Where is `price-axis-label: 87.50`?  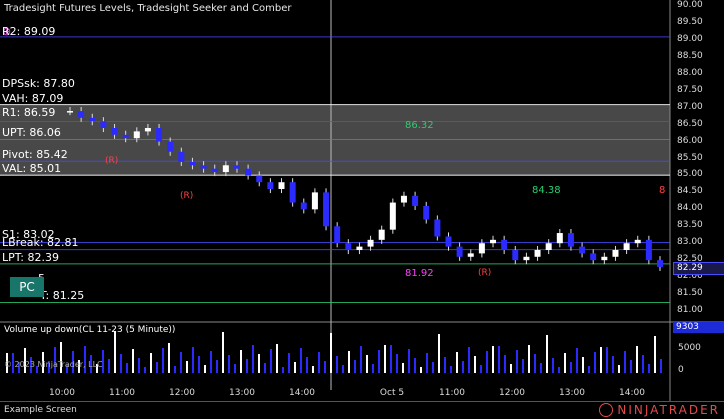 price-axis-label: 87.50 is located at coordinates (690, 89).